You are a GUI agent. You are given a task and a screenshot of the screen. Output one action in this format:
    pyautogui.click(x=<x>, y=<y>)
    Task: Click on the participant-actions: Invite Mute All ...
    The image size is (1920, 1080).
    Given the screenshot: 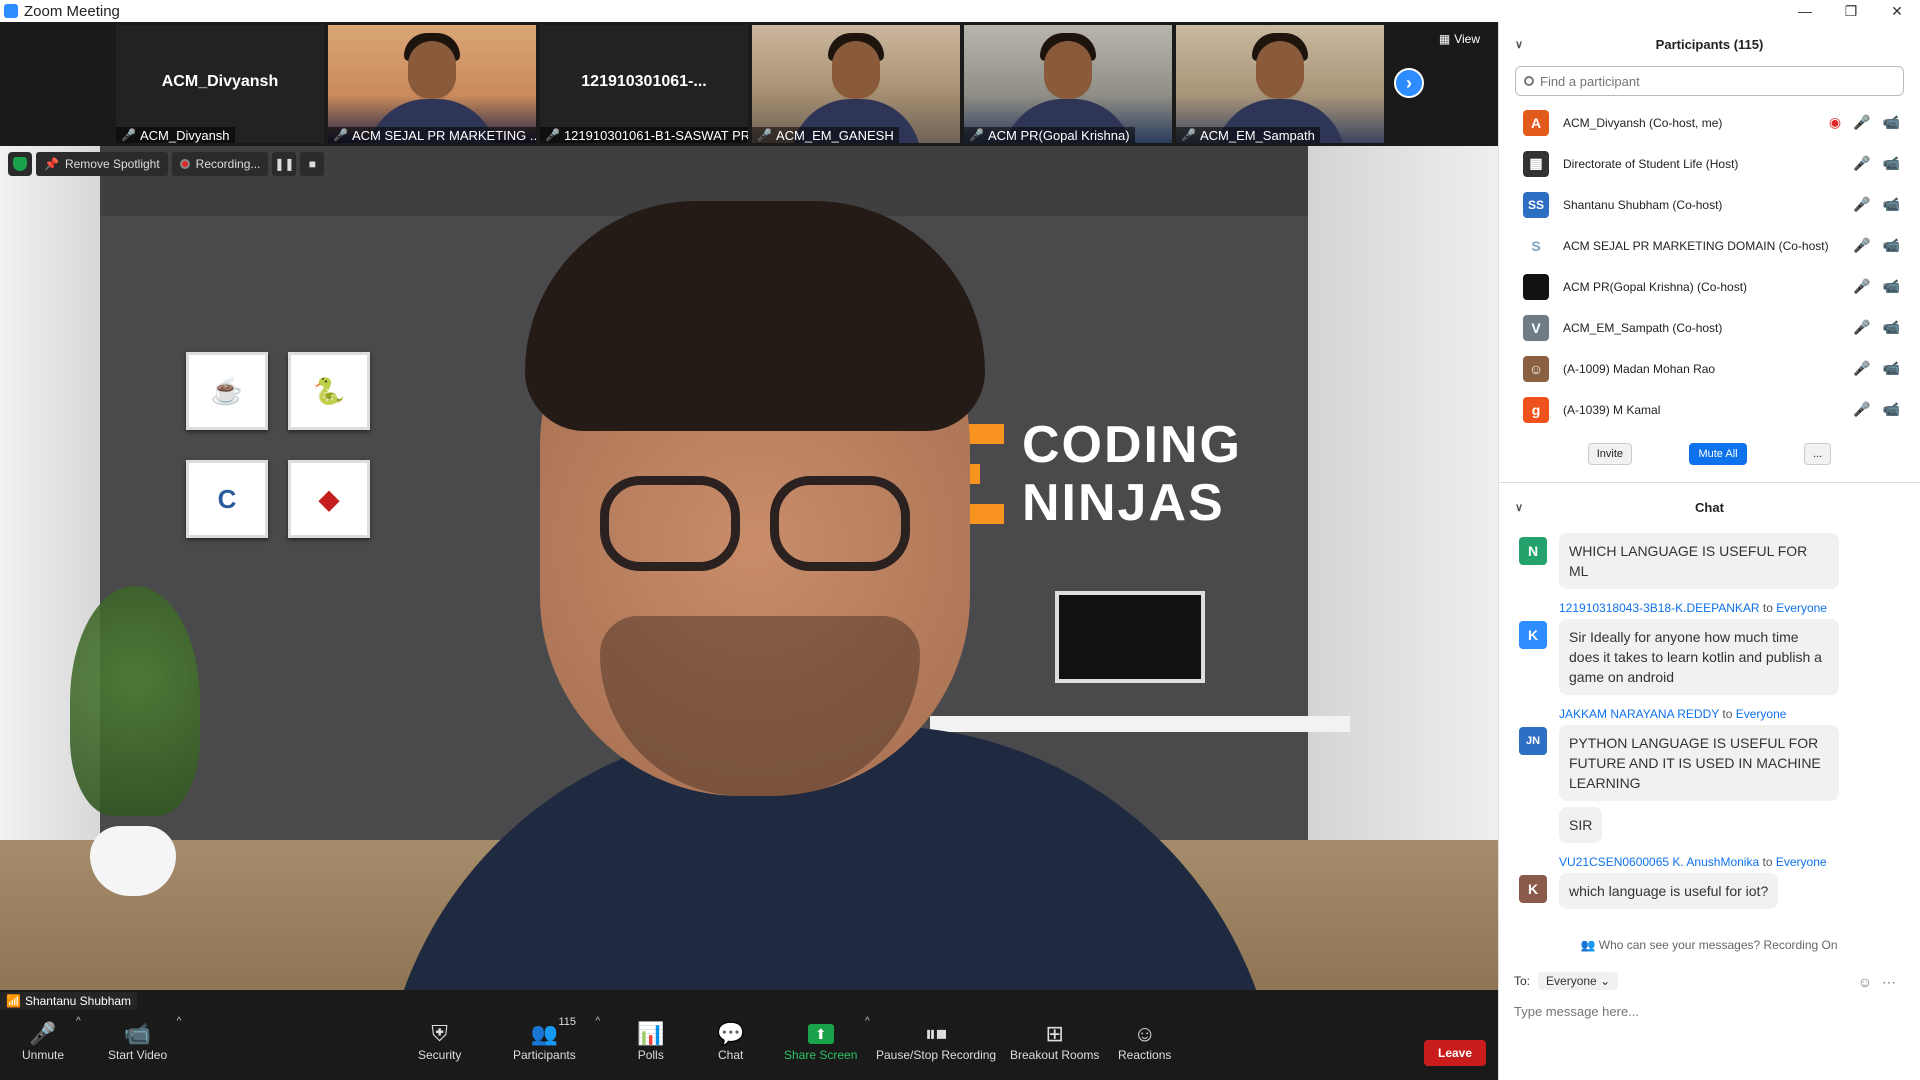 What is the action you would take?
    pyautogui.click(x=1709, y=454)
    